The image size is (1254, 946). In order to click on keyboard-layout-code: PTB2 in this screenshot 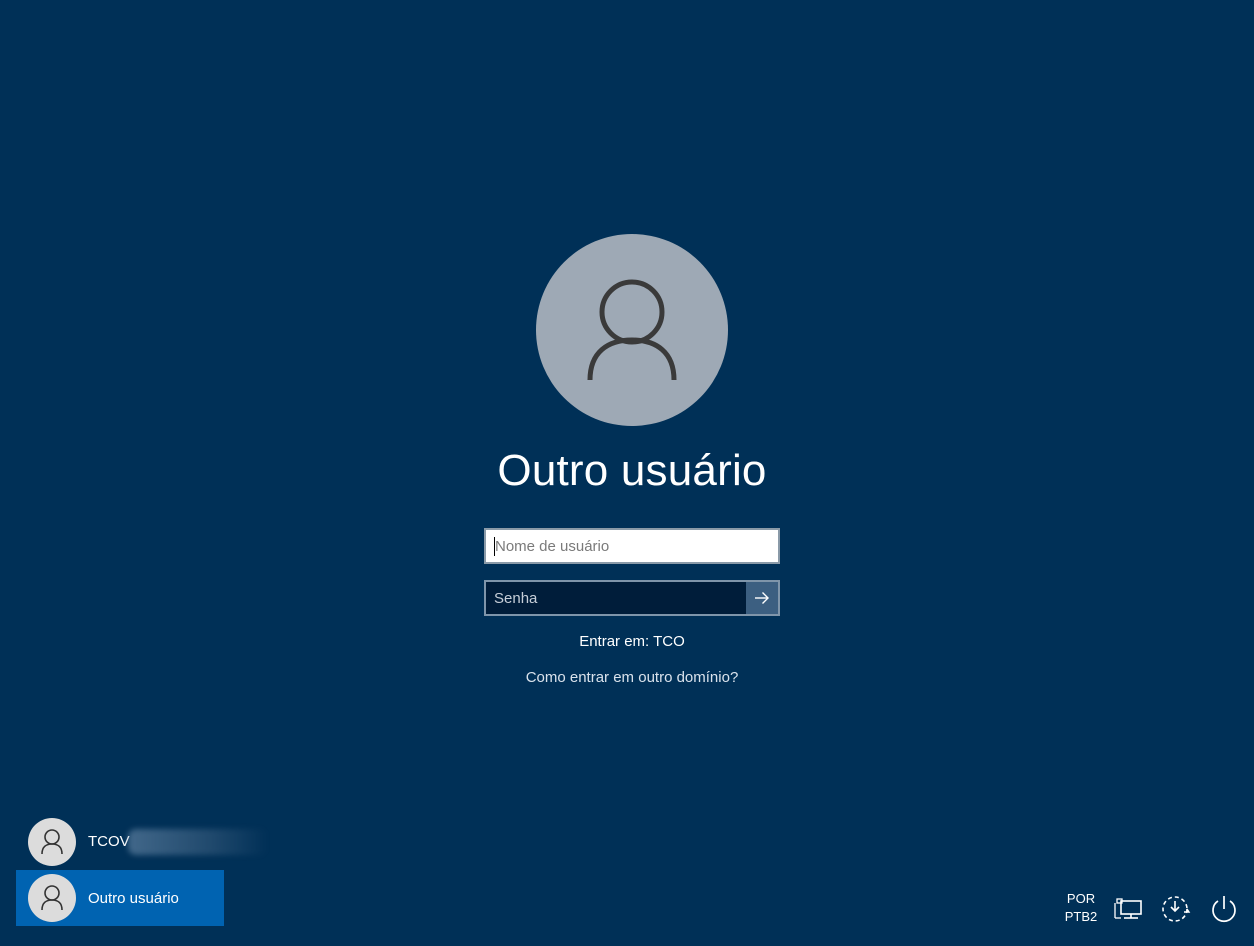, I will do `click(1081, 916)`.